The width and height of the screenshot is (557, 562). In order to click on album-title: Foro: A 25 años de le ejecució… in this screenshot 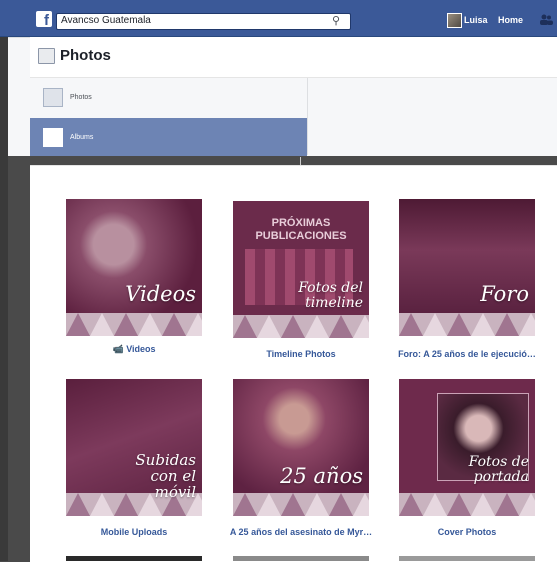, I will do `click(467, 354)`.